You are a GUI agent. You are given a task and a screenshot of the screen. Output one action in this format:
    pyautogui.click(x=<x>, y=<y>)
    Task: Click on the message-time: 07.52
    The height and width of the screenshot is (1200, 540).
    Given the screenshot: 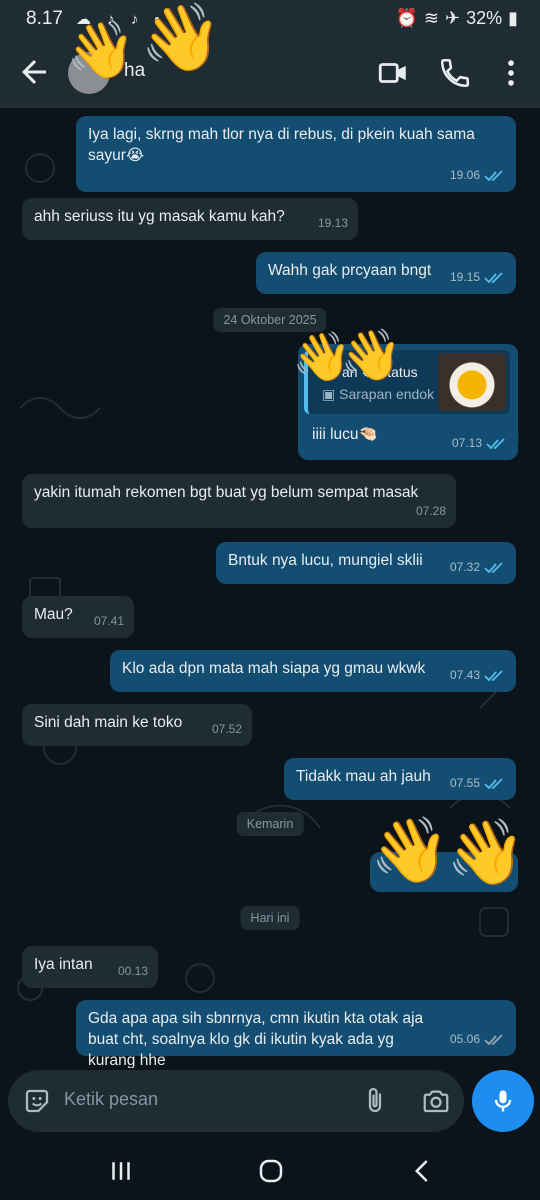 What is the action you would take?
    pyautogui.click(x=226, y=729)
    